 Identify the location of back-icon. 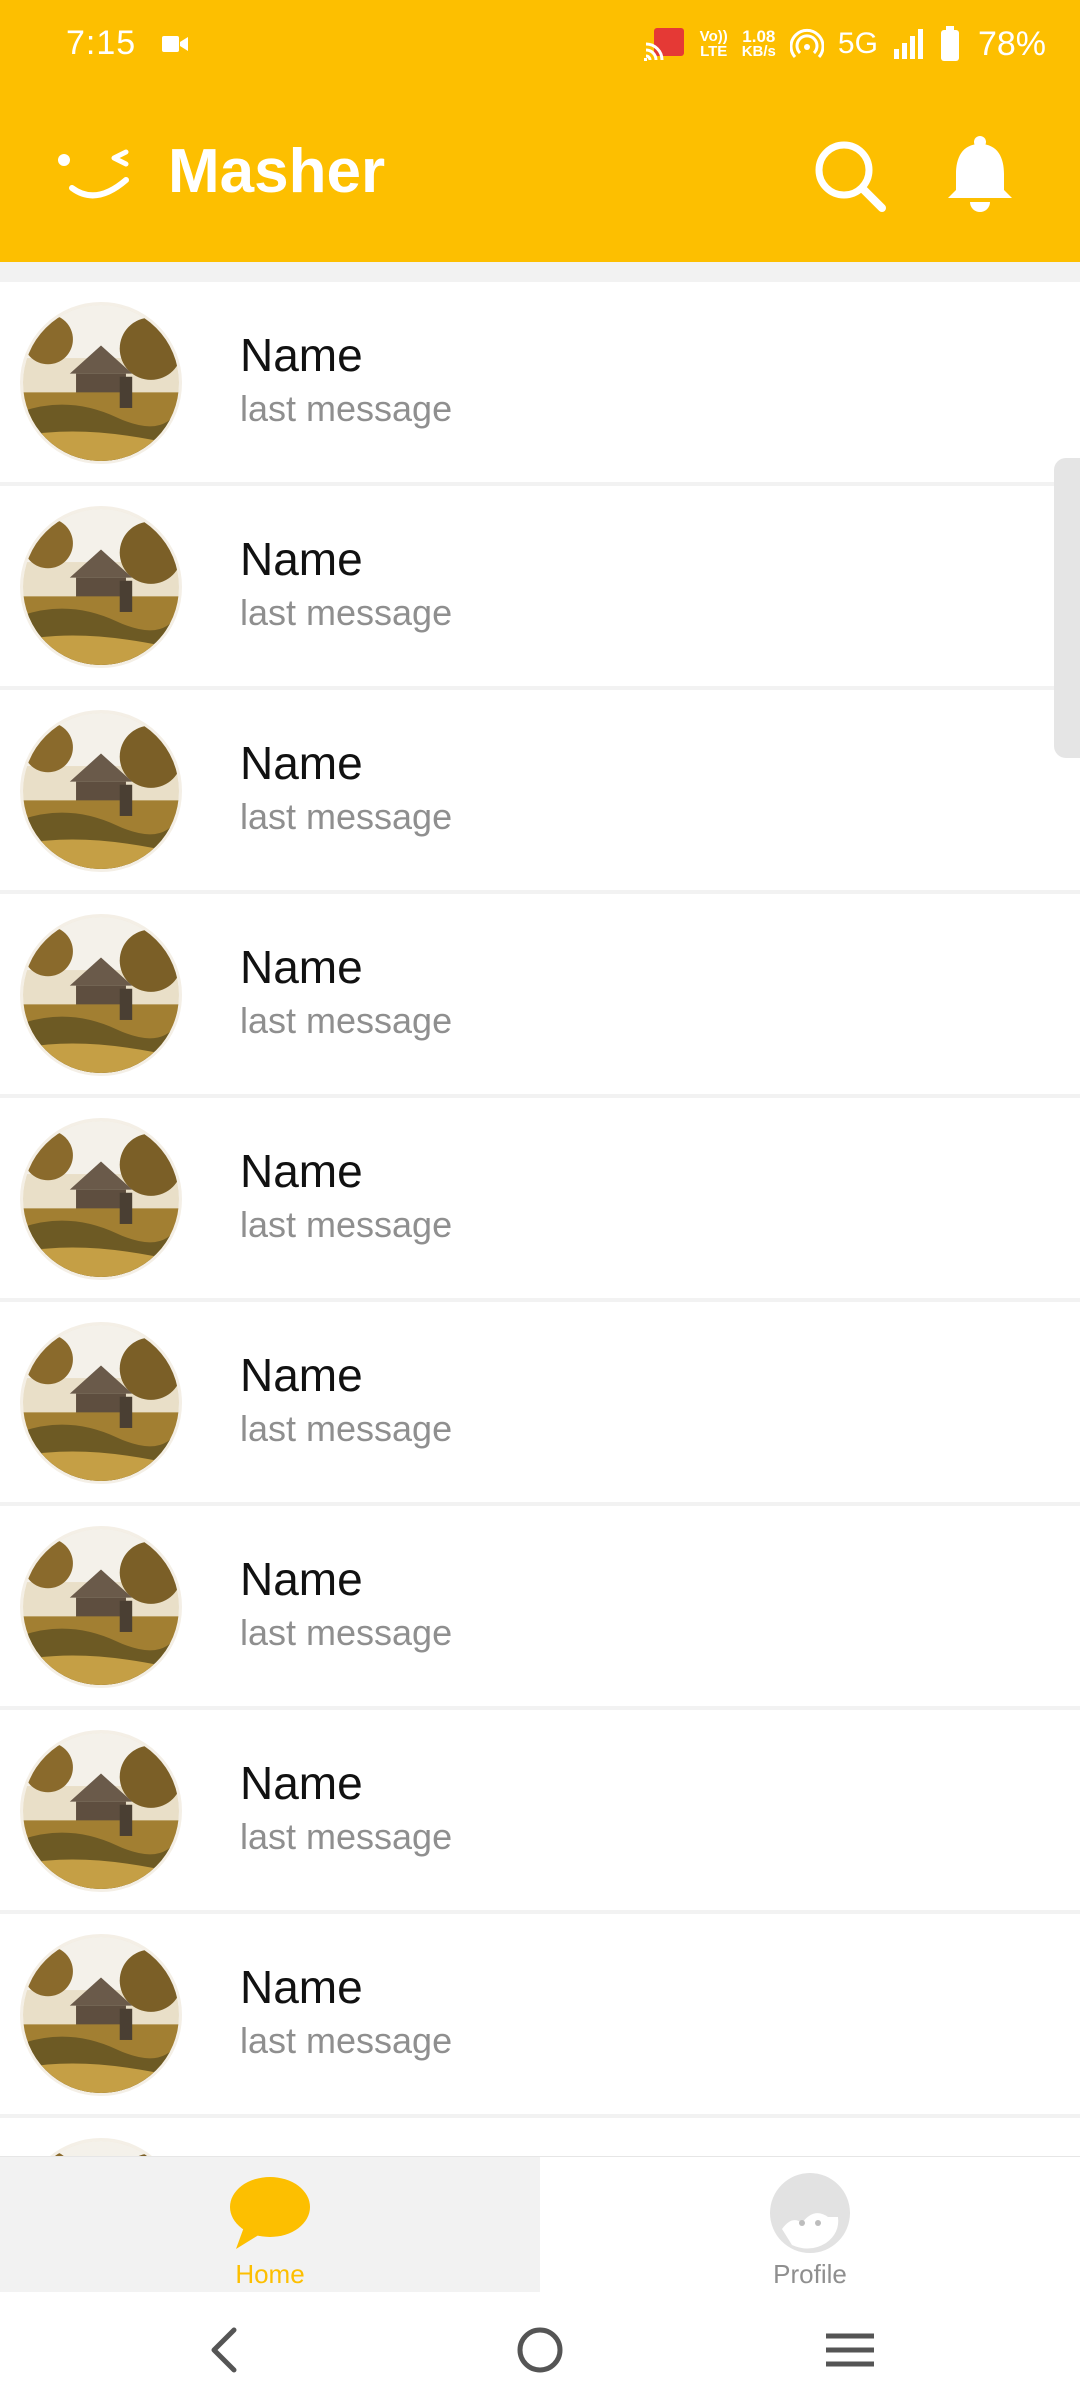
(228, 2350).